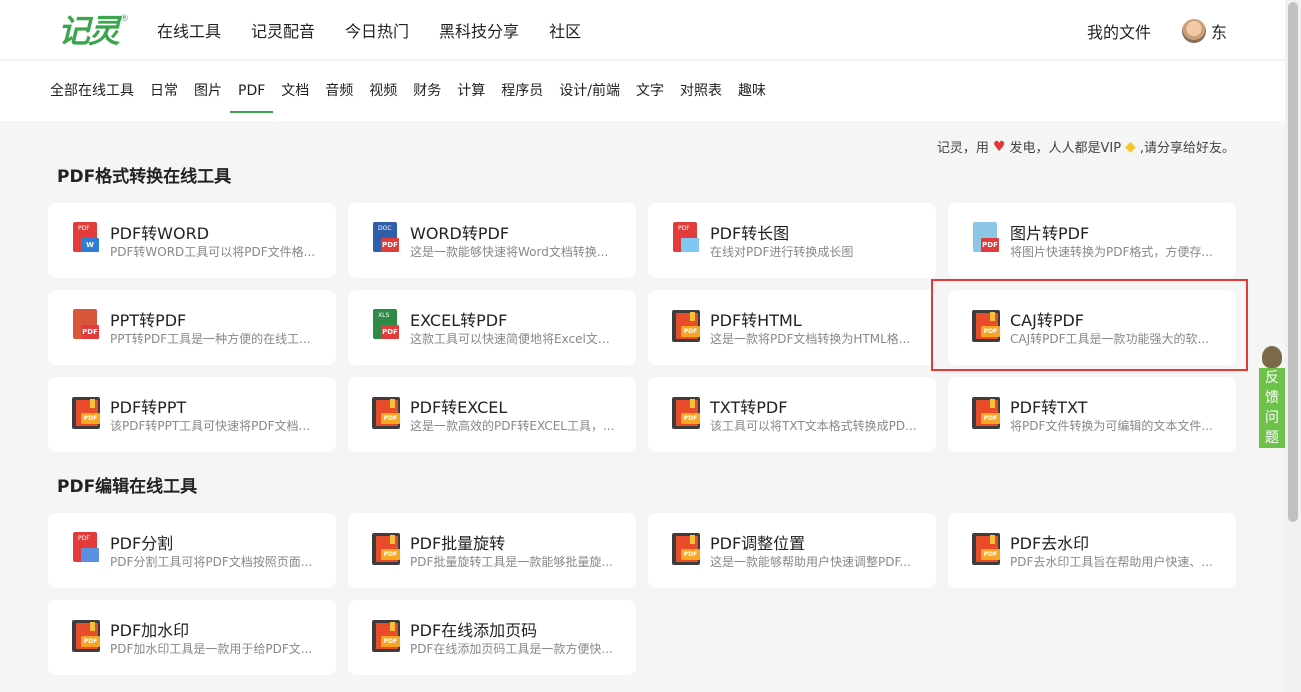 Image resolution: width=1301 pixels, height=692 pixels. What do you see at coordinates (1085, 147) in the screenshot?
I see `vip-notice: 记灵，用 ♥ 发电，人人都是VIP ◆ ,请分享给好友。` at bounding box center [1085, 147].